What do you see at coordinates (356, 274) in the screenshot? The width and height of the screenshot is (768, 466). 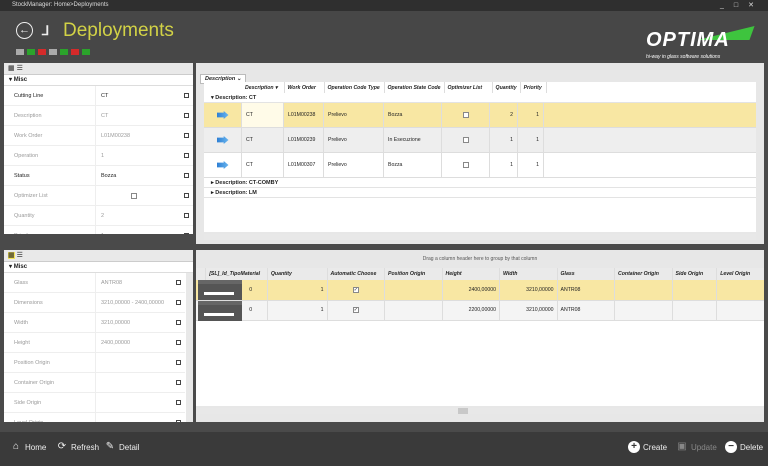 I see `column-header: Automatic Choose` at bounding box center [356, 274].